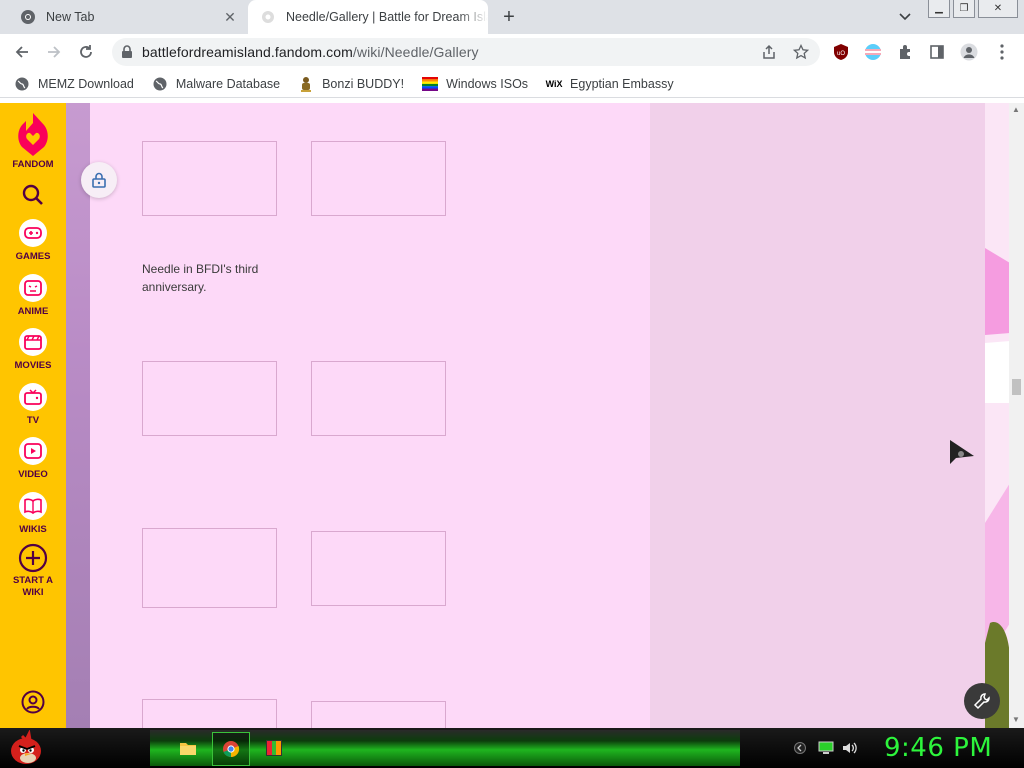  I want to click on angry-bird-icon, so click(26, 747).